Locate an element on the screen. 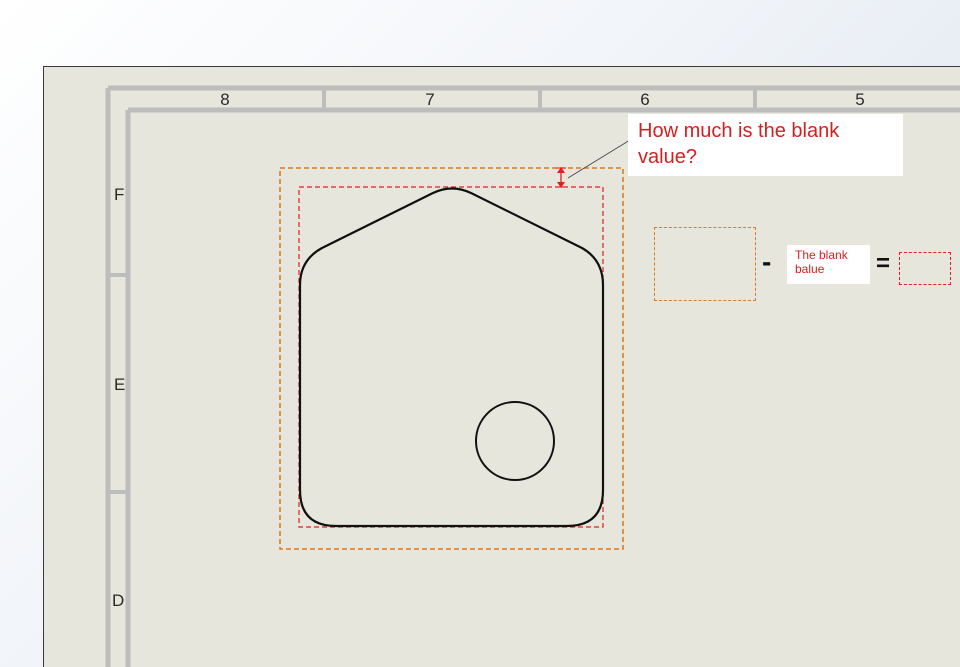  blank-value-label-line-1: The blank is located at coordinates (821, 255).